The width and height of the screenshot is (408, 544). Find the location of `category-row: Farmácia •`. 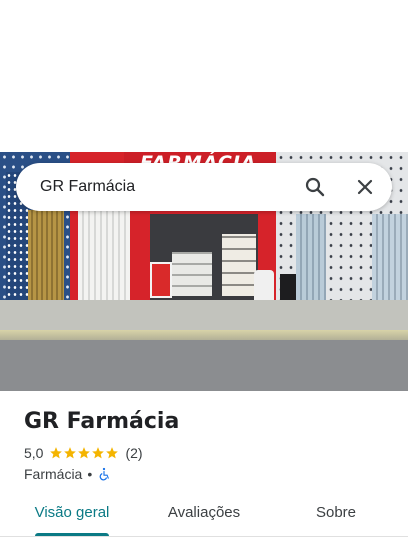

category-row: Farmácia • is located at coordinates (67, 474).